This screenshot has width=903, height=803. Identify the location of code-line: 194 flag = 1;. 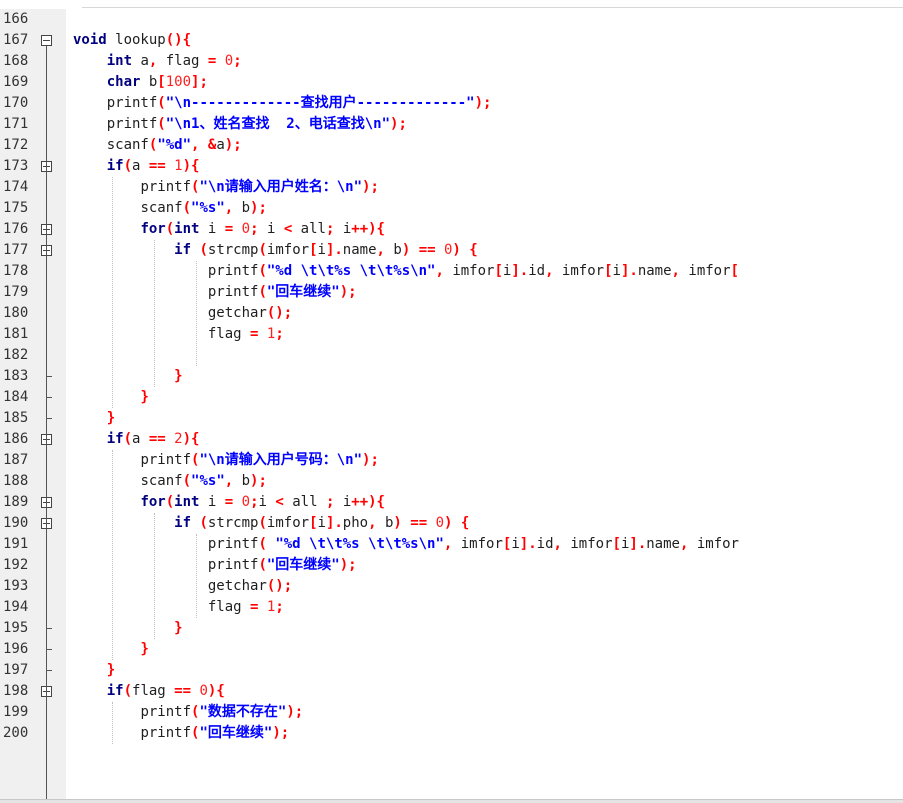
(451, 607).